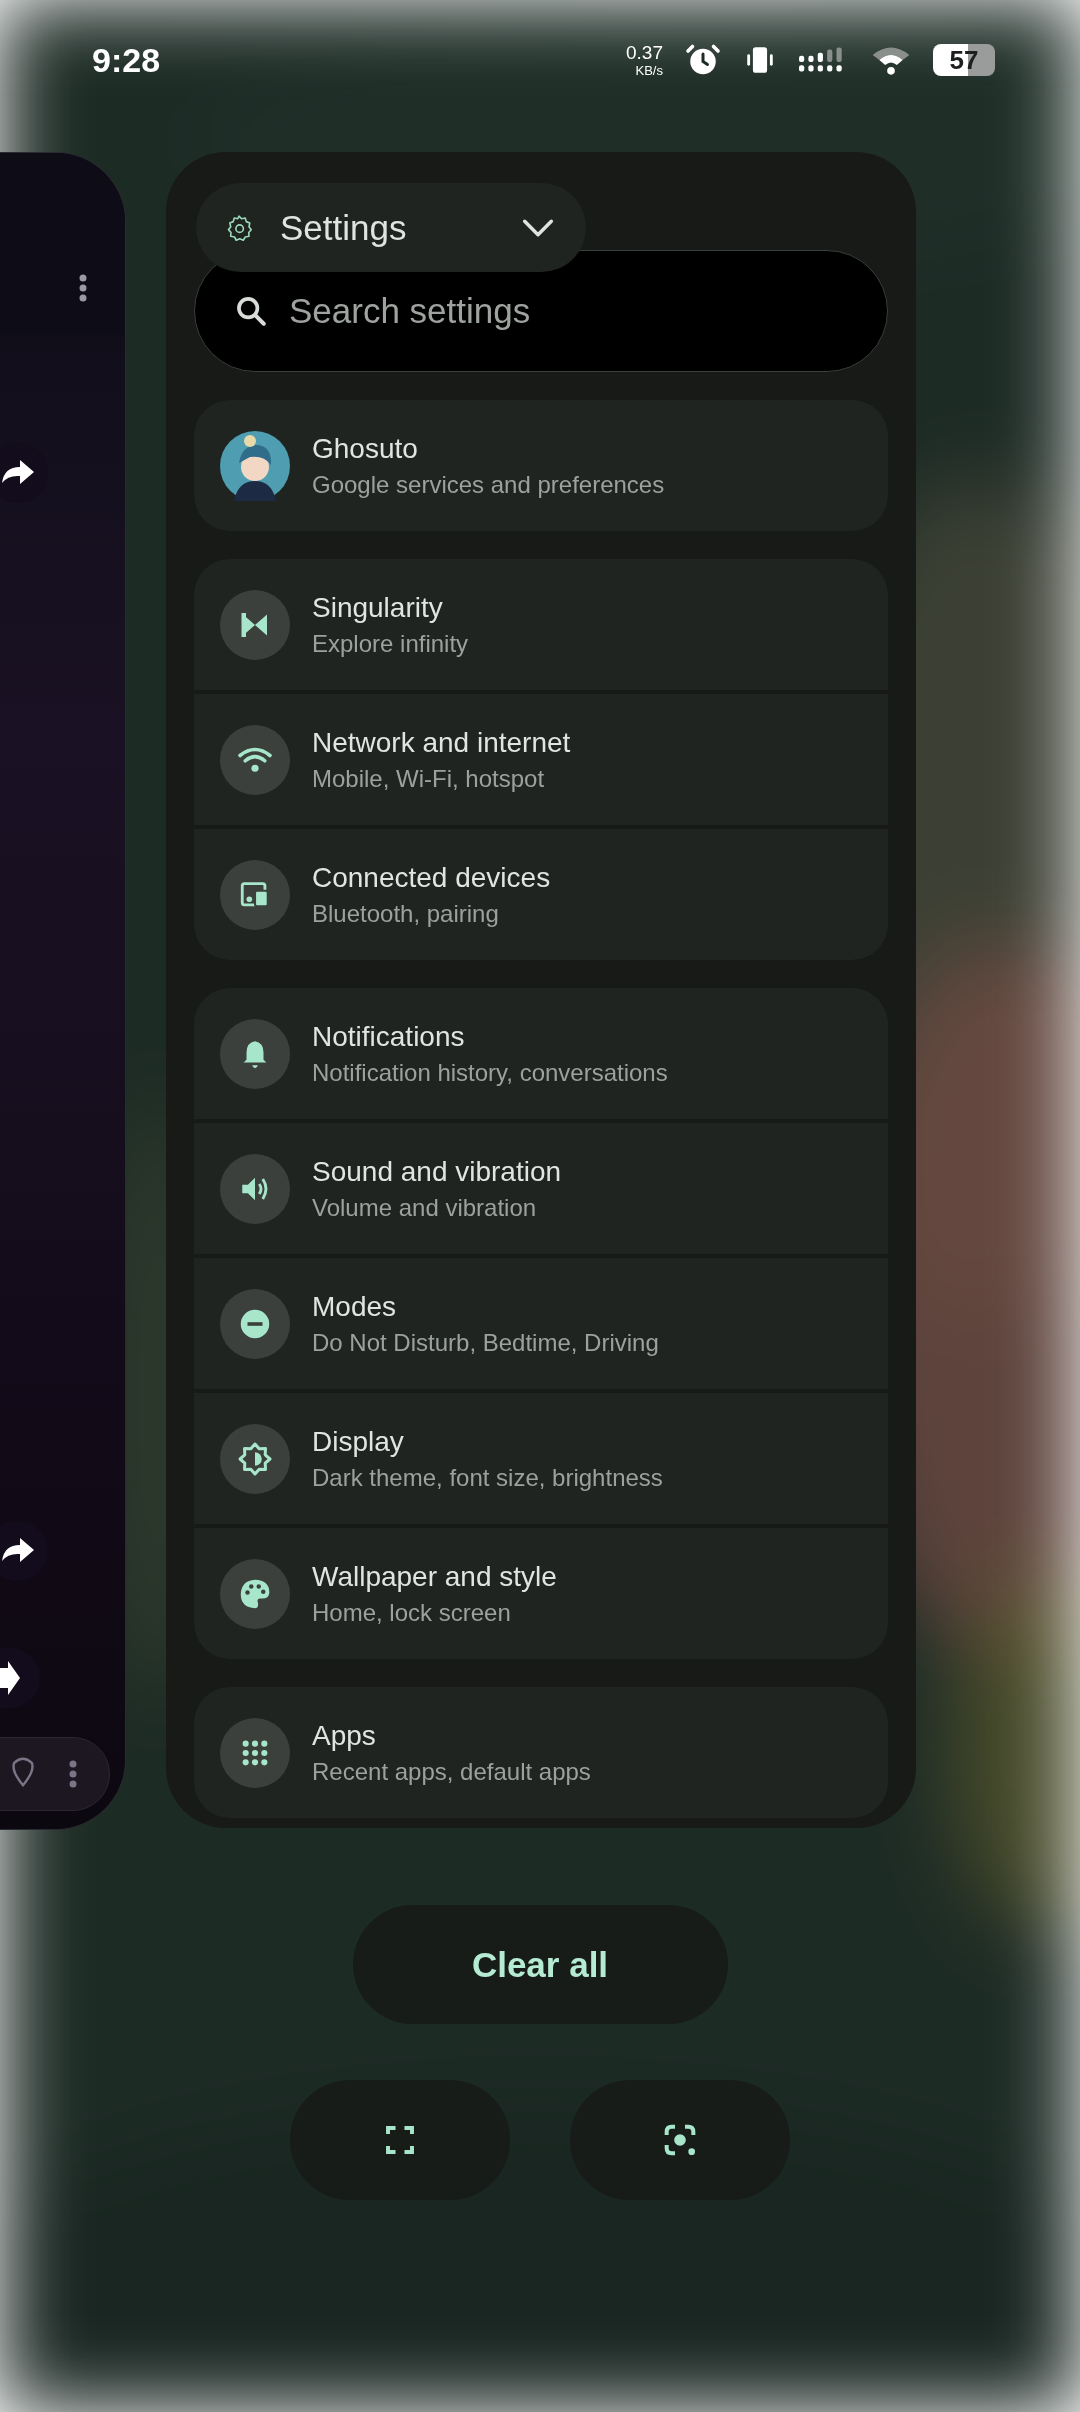 This screenshot has width=1080, height=2412. I want to click on network-speed: 0.37, so click(644, 52).